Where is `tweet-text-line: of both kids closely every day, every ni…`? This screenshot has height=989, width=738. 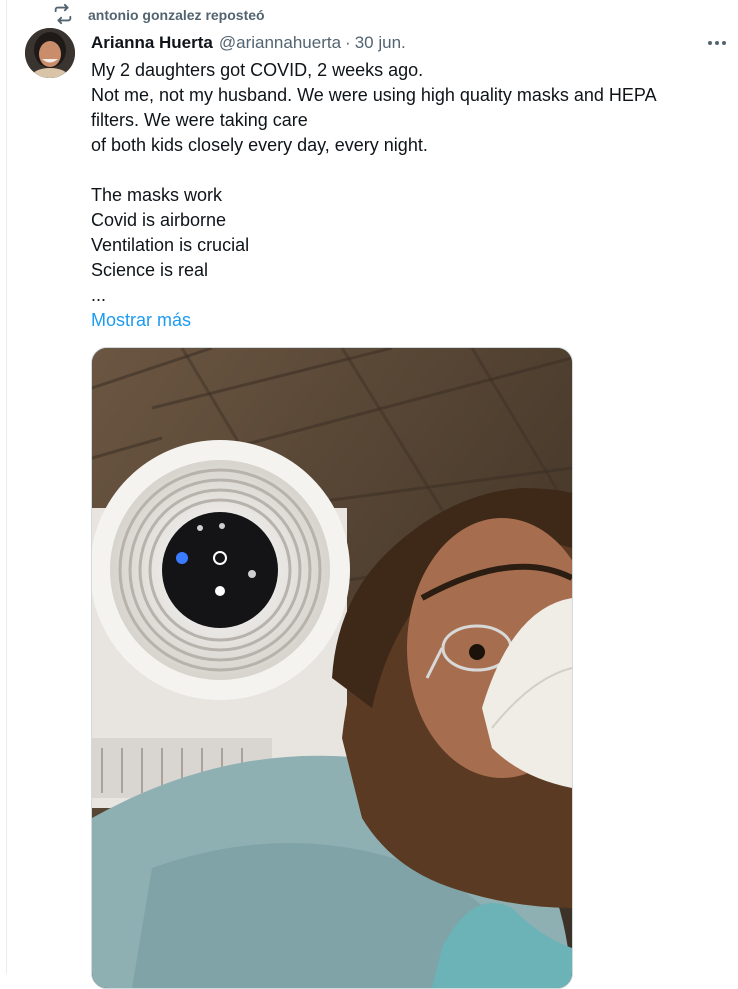
tweet-text-line: of both kids closely every day, every ni… is located at coordinates (259, 145).